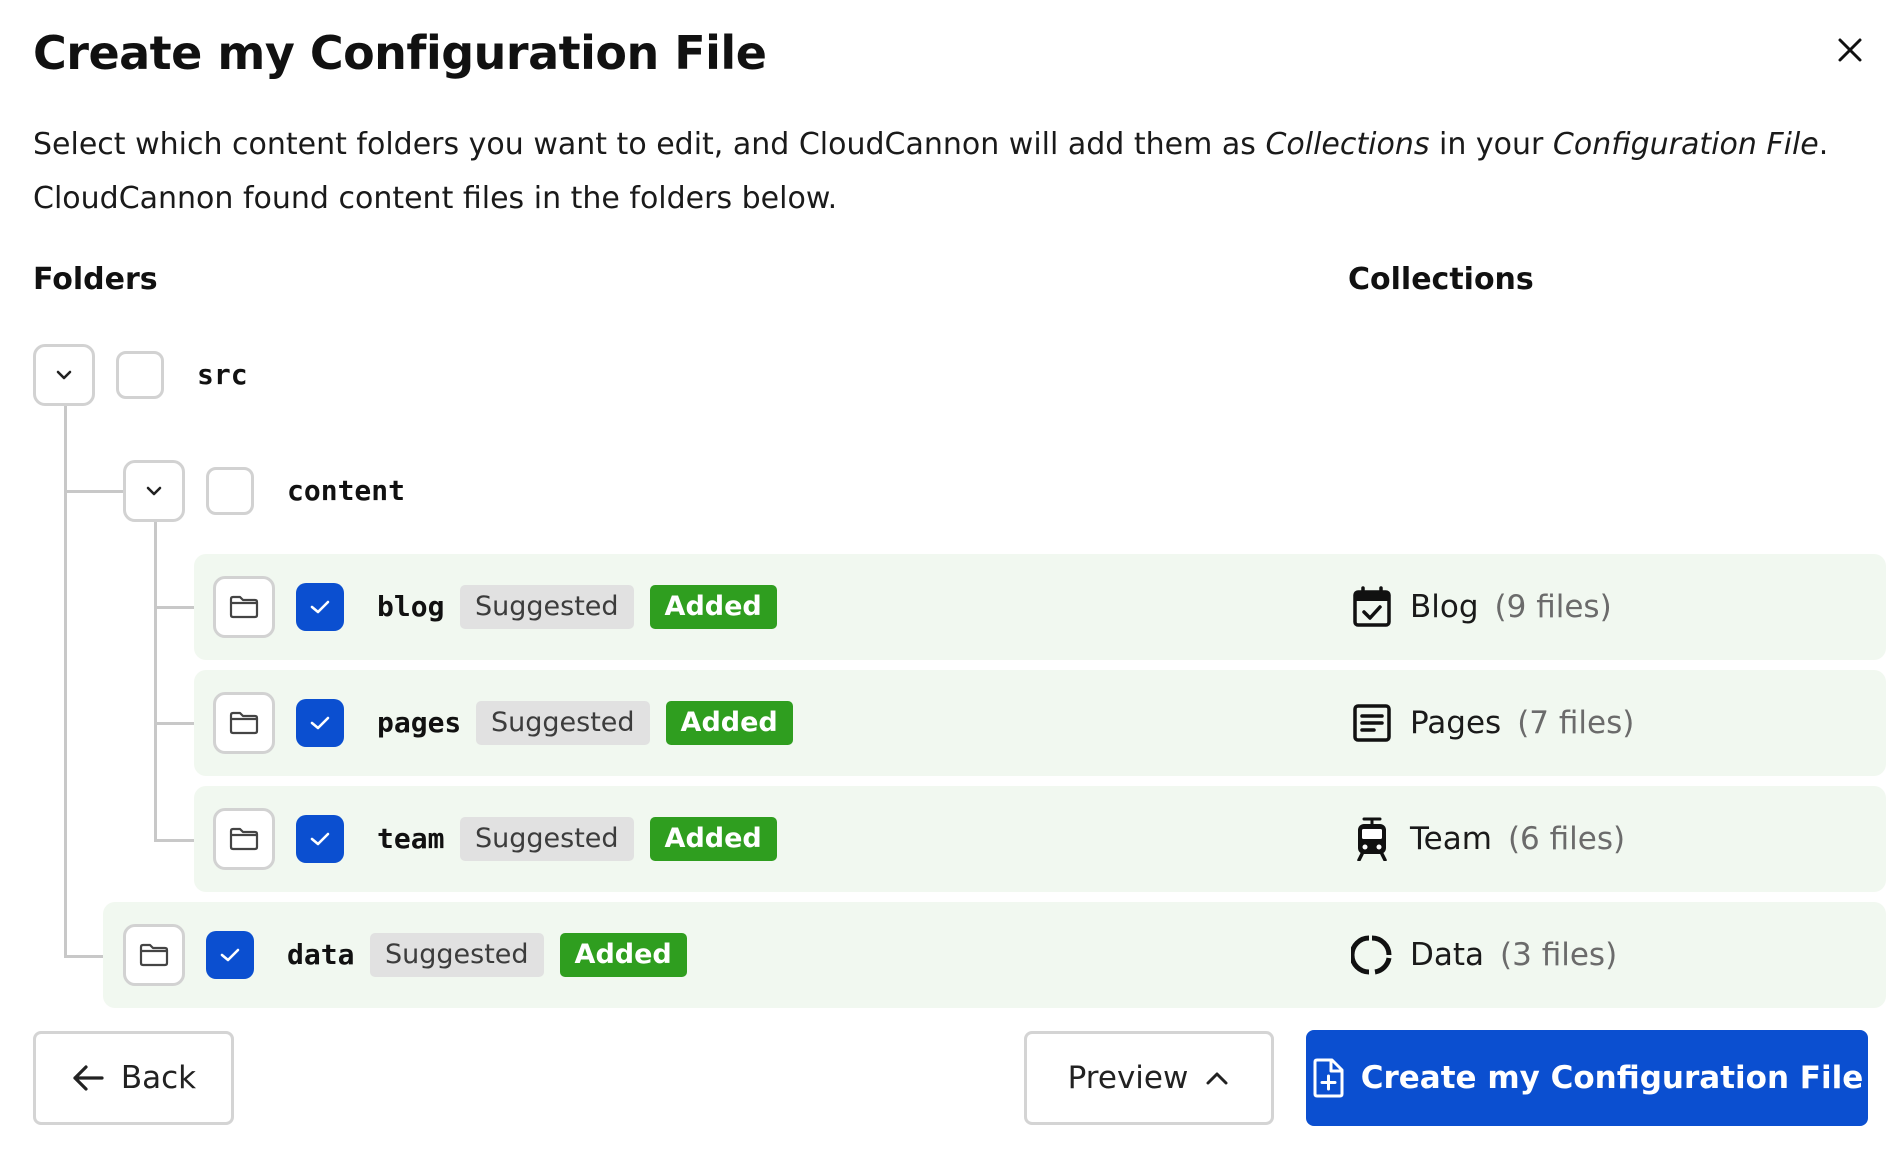  What do you see at coordinates (1559, 955) in the screenshot?
I see `collection-count: (3 files)` at bounding box center [1559, 955].